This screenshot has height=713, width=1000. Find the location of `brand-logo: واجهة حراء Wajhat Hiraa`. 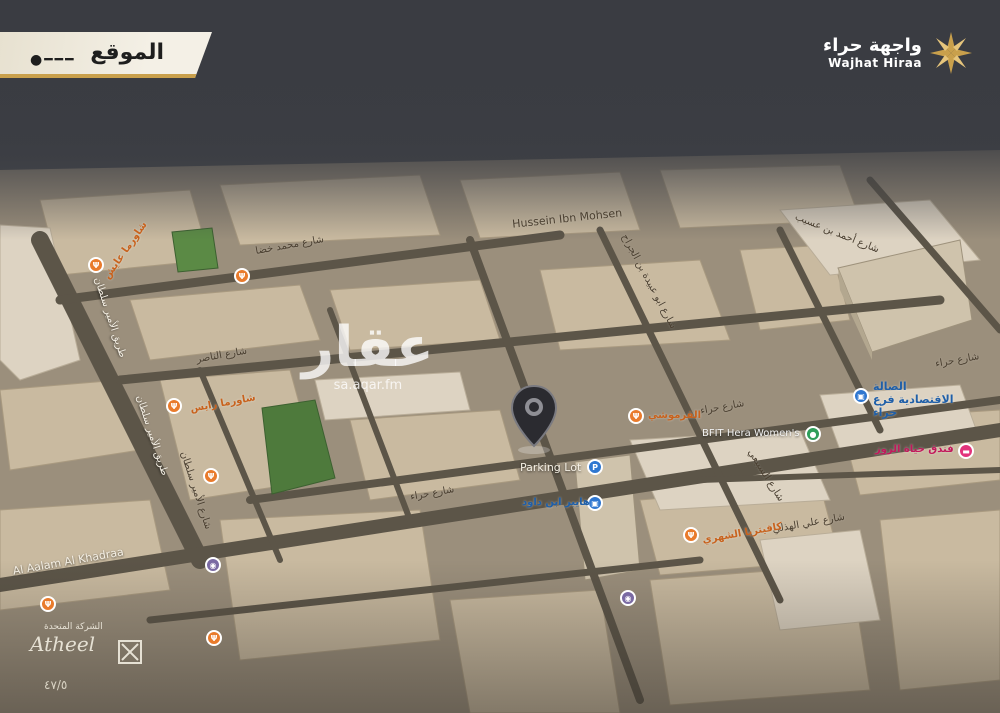

brand-logo: واجهة حراء Wajhat Hiraa is located at coordinates (897, 53).